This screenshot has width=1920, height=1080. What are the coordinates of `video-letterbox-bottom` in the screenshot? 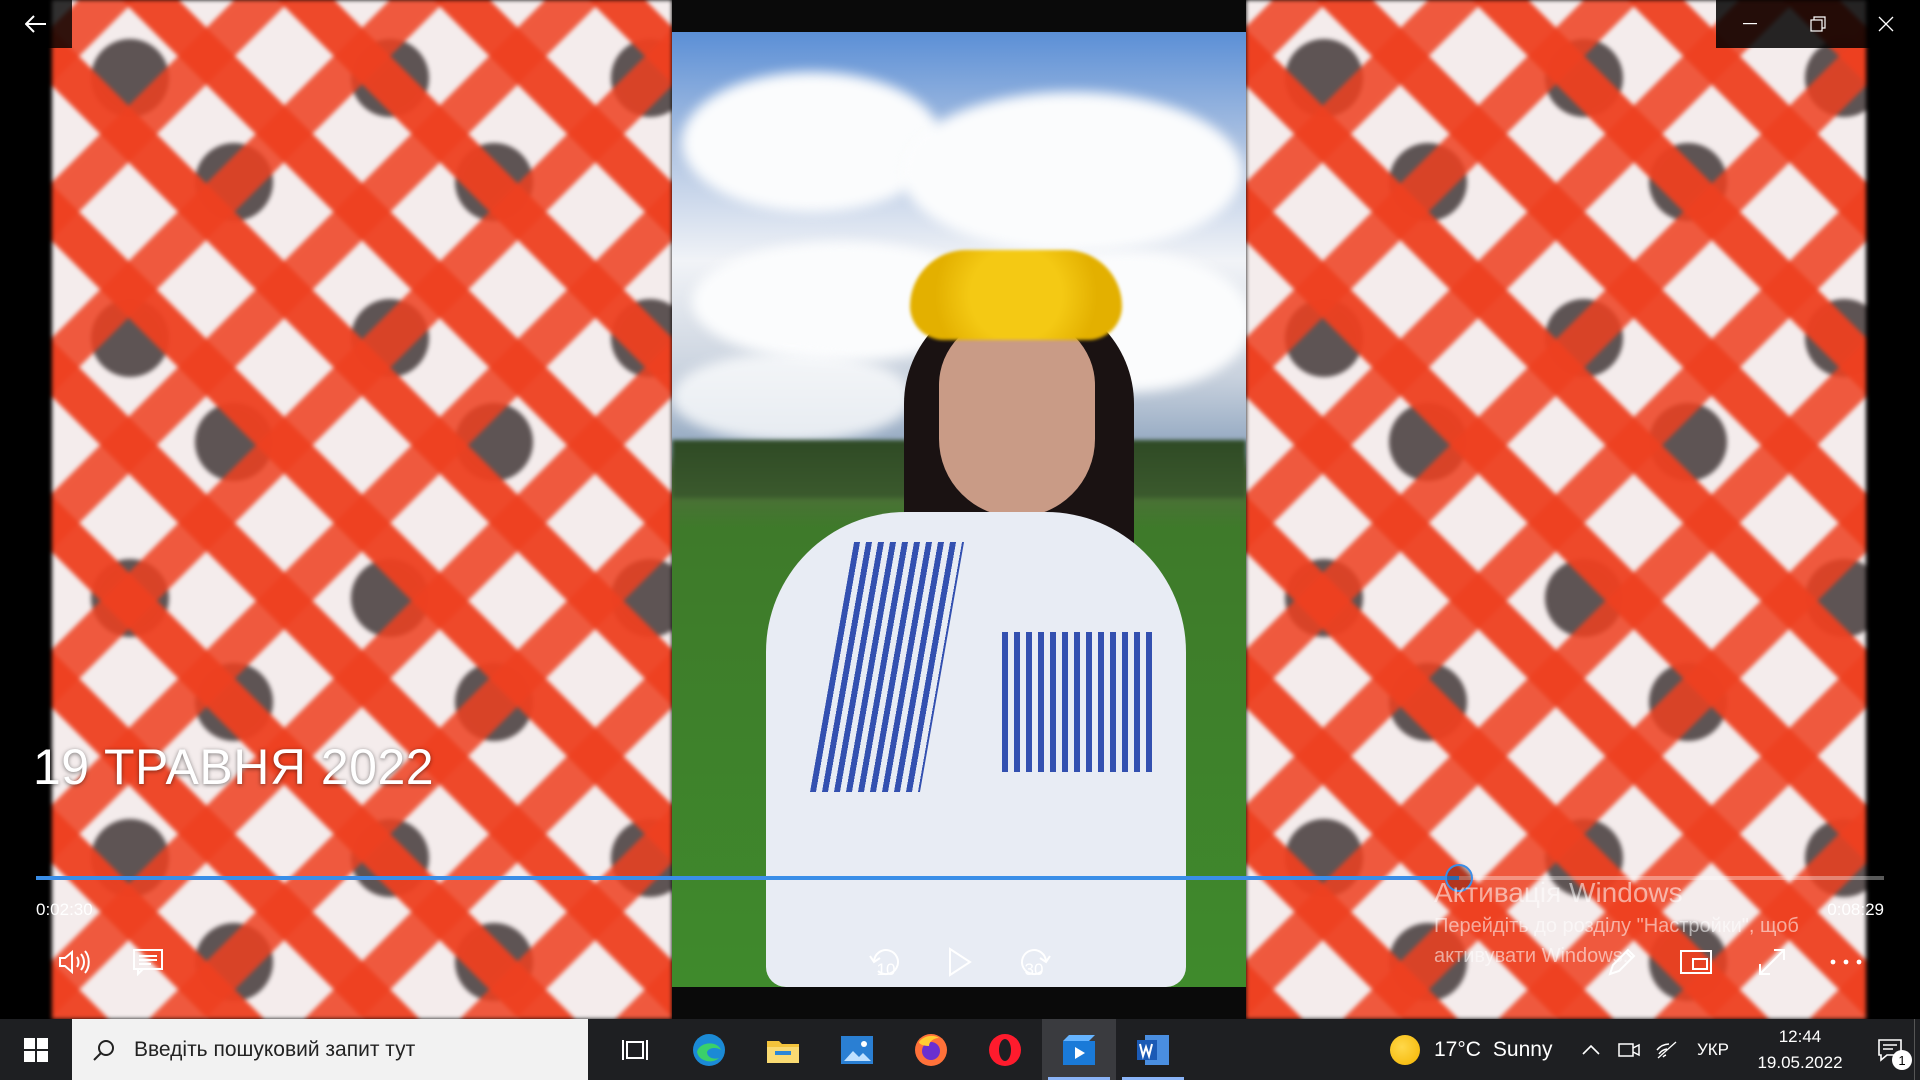 It's located at (959, 1003).